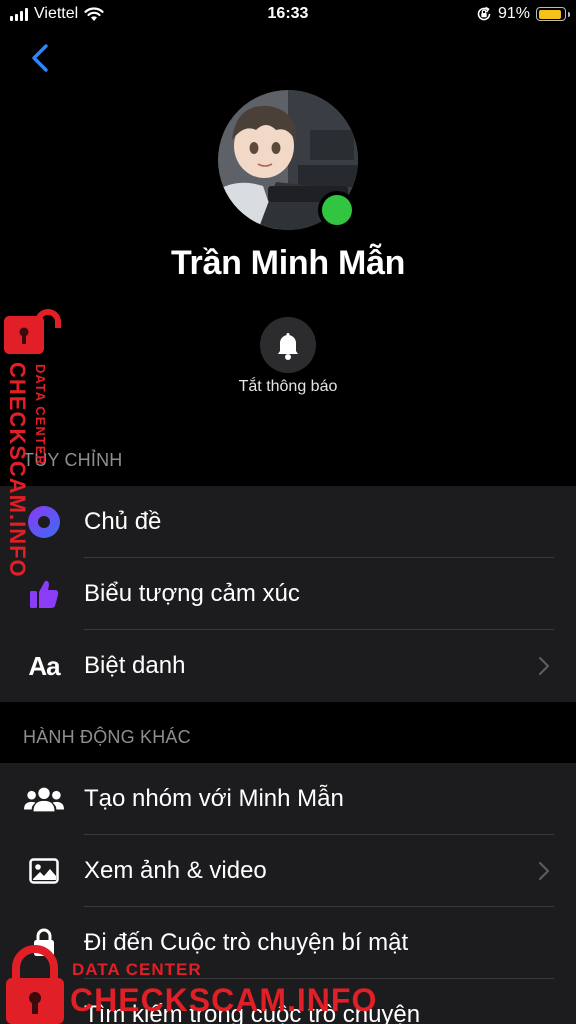  I want to click on back-button, so click(41, 58).